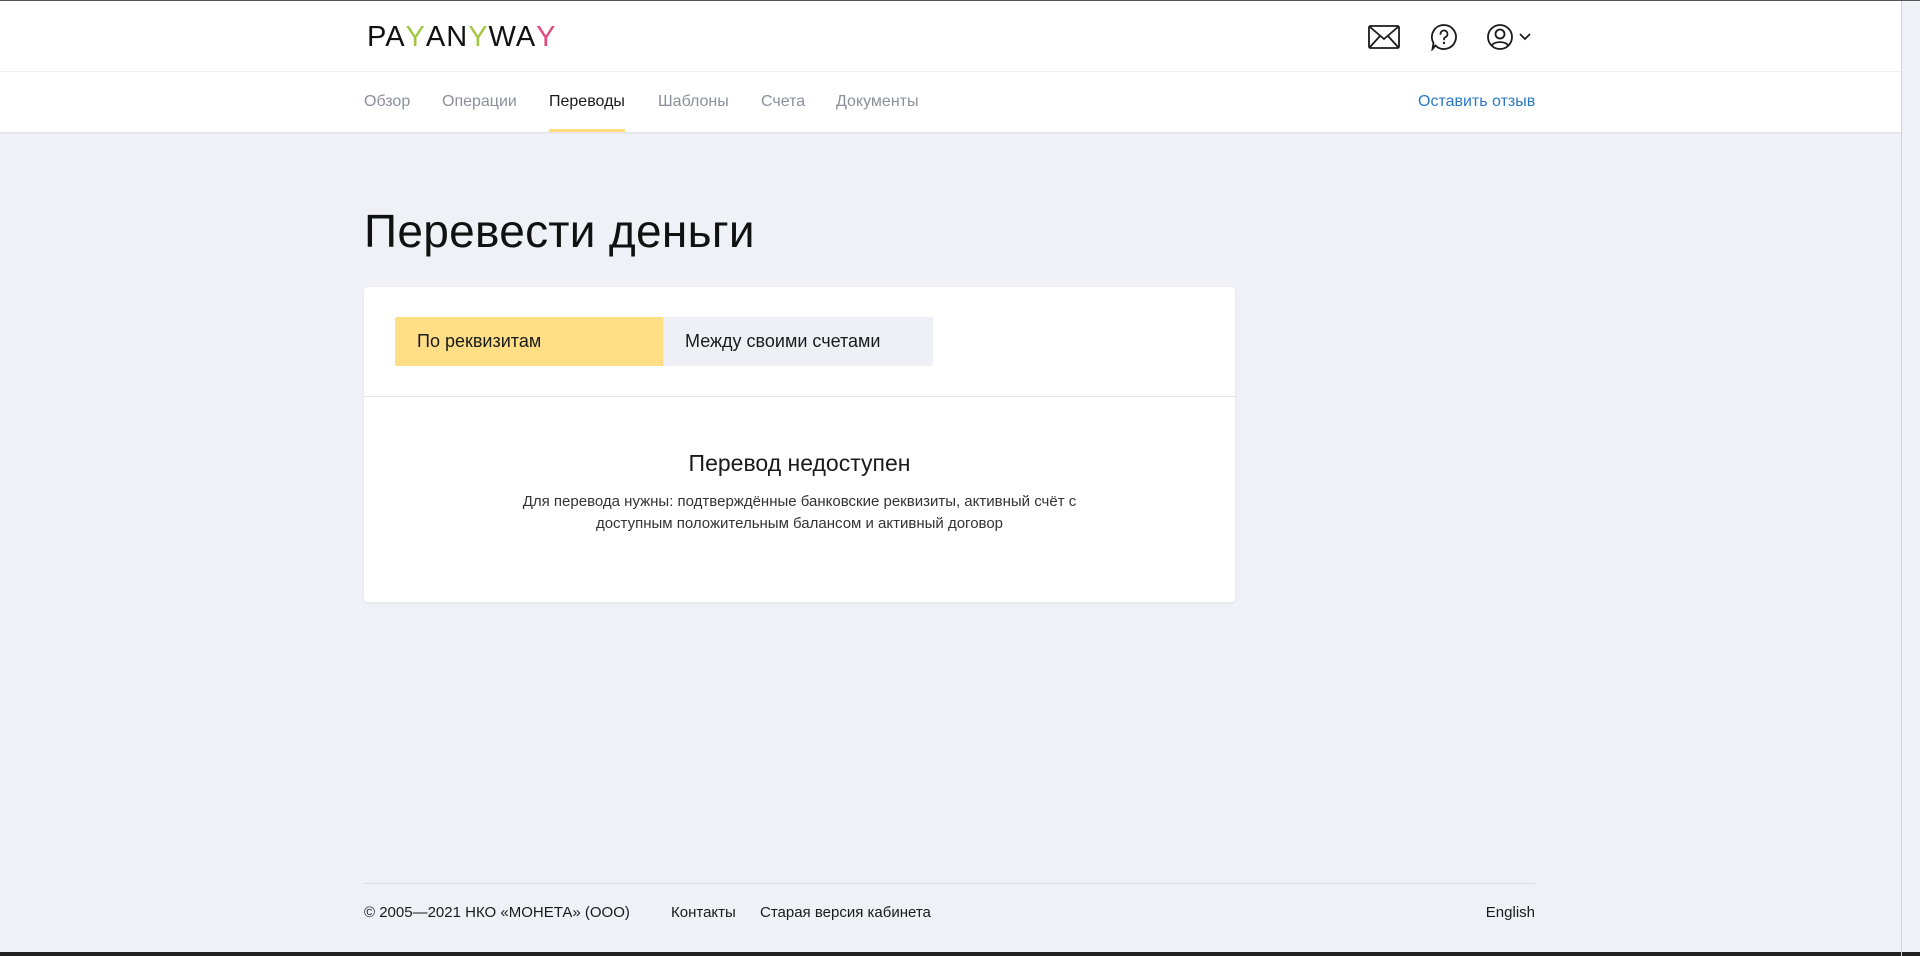 The height and width of the screenshot is (956, 1920). Describe the element at coordinates (1500, 37) in the screenshot. I see `user-icon` at that location.